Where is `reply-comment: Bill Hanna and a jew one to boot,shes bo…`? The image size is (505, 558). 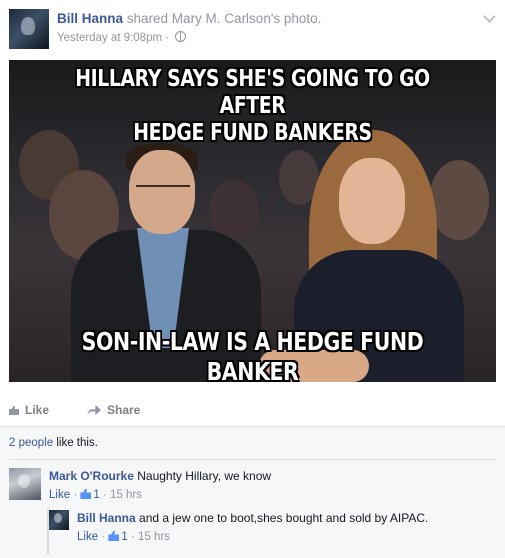 reply-comment: Bill Hanna and a jew one to boot,shes bo… is located at coordinates (272, 530).